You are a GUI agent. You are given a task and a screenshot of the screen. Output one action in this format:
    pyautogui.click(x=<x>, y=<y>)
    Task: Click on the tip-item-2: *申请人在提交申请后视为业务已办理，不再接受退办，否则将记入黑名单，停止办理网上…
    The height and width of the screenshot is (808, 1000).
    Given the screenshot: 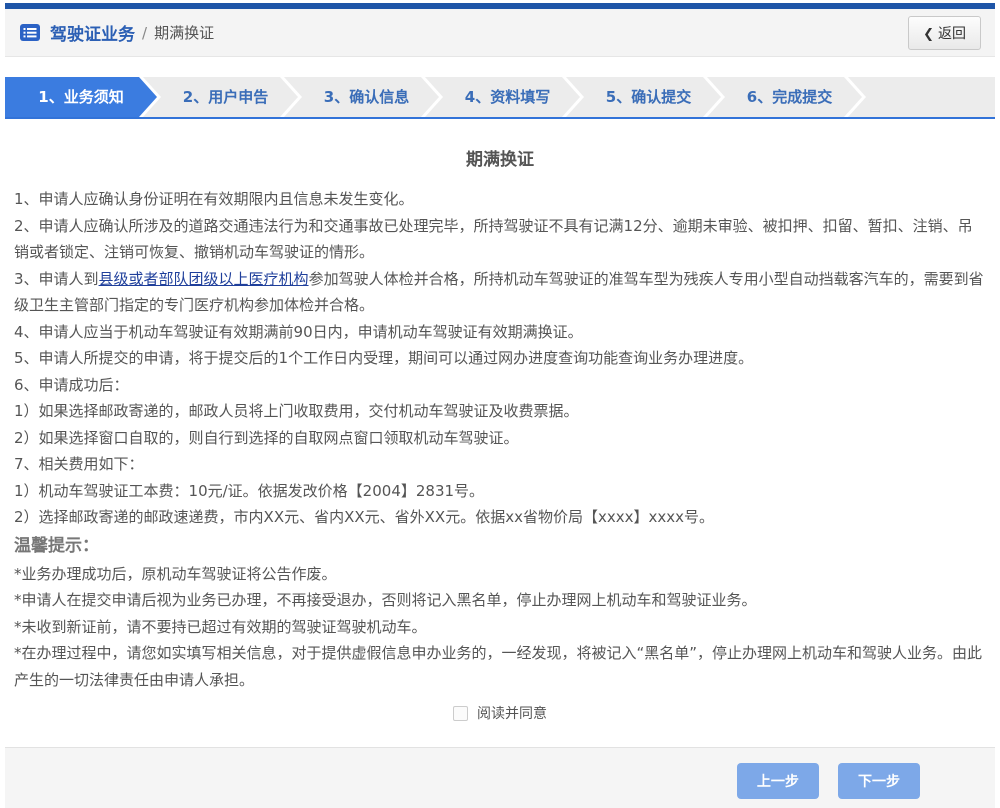 What is the action you would take?
    pyautogui.click(x=385, y=600)
    